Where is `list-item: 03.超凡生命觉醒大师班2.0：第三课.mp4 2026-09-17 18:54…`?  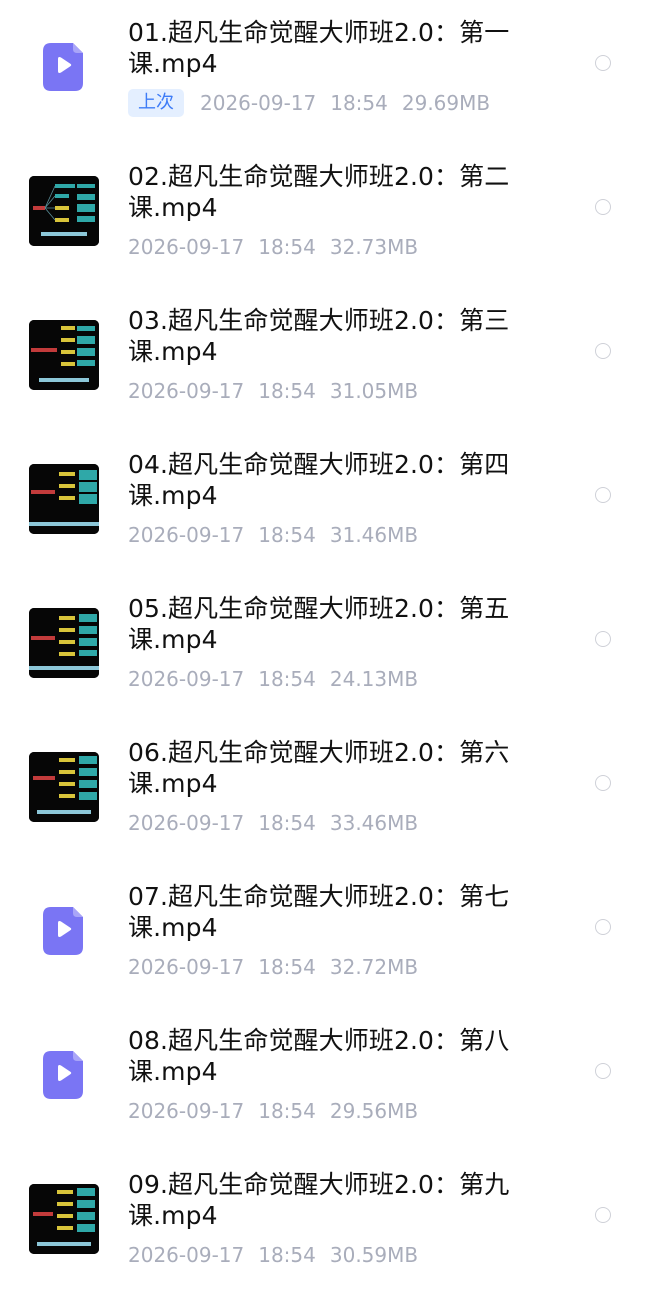
list-item: 03.超凡生命觉醒大师班2.0：第三课.mp4 2026-09-17 18:54… is located at coordinates (328, 360).